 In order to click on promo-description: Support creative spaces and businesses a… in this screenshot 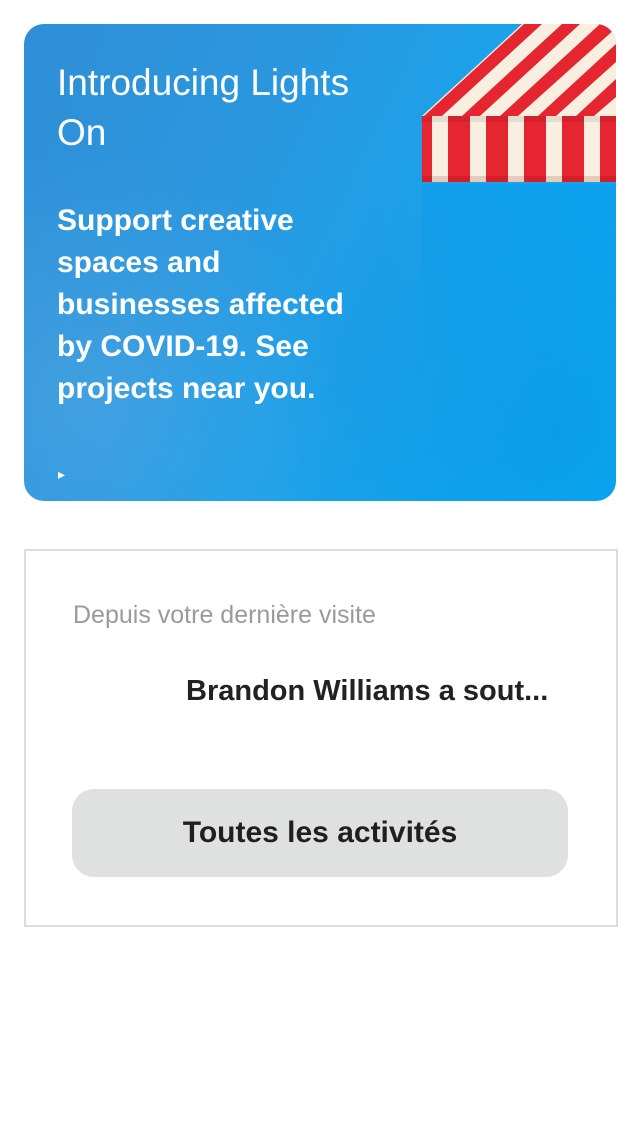, I will do `click(200, 304)`.